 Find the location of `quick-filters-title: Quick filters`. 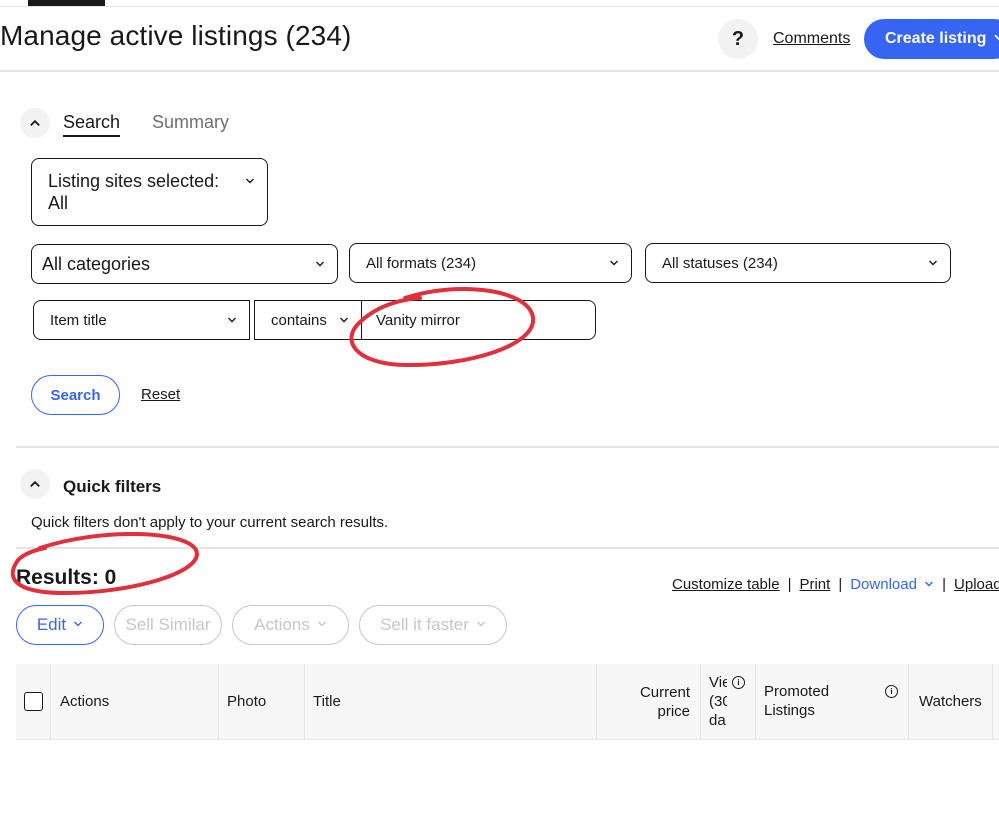

quick-filters-title: Quick filters is located at coordinates (112, 486).